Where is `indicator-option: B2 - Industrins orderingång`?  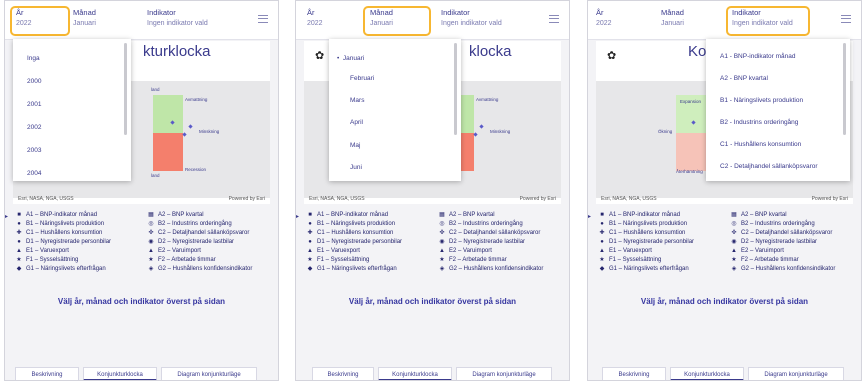
indicator-option: B2 - Industrins orderingång is located at coordinates (759, 123).